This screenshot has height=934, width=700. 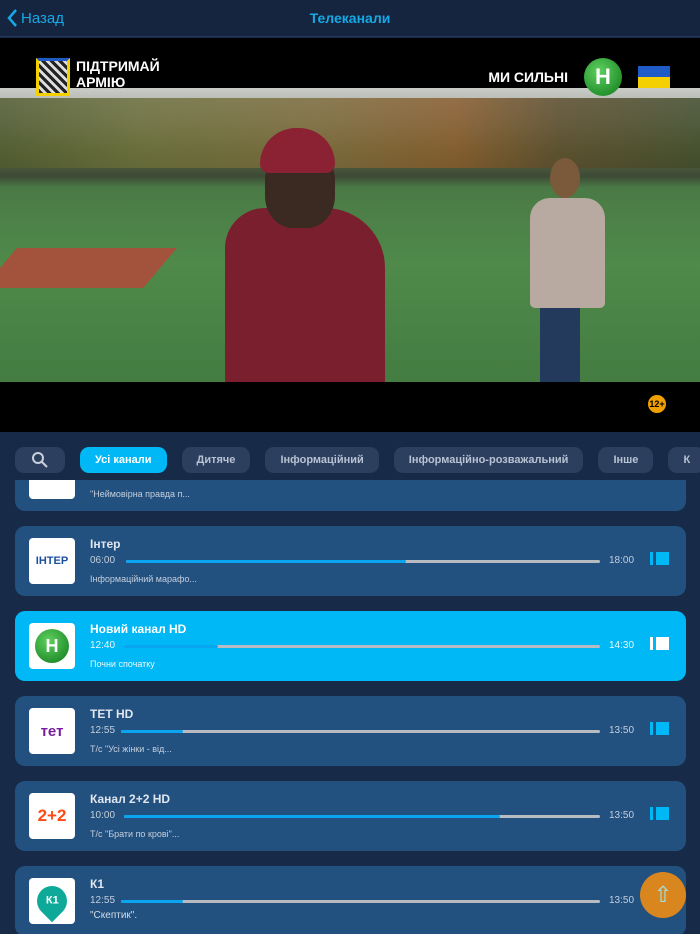 I want to click on end-time: 18:00, so click(x=622, y=560).